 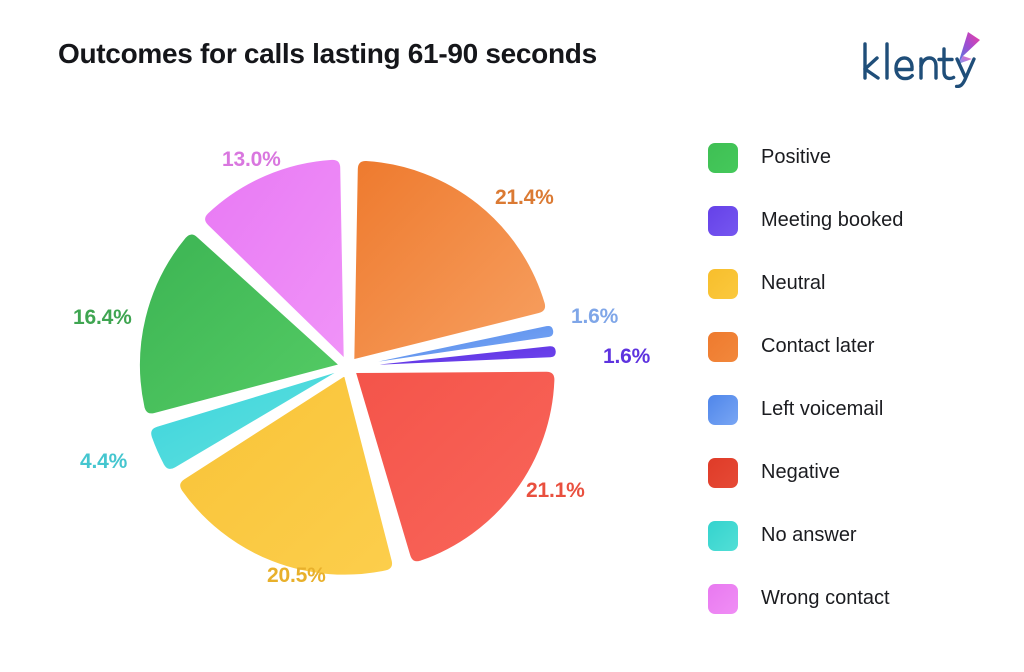 What do you see at coordinates (555, 490) in the screenshot?
I see `slice-value-label: 21.1%` at bounding box center [555, 490].